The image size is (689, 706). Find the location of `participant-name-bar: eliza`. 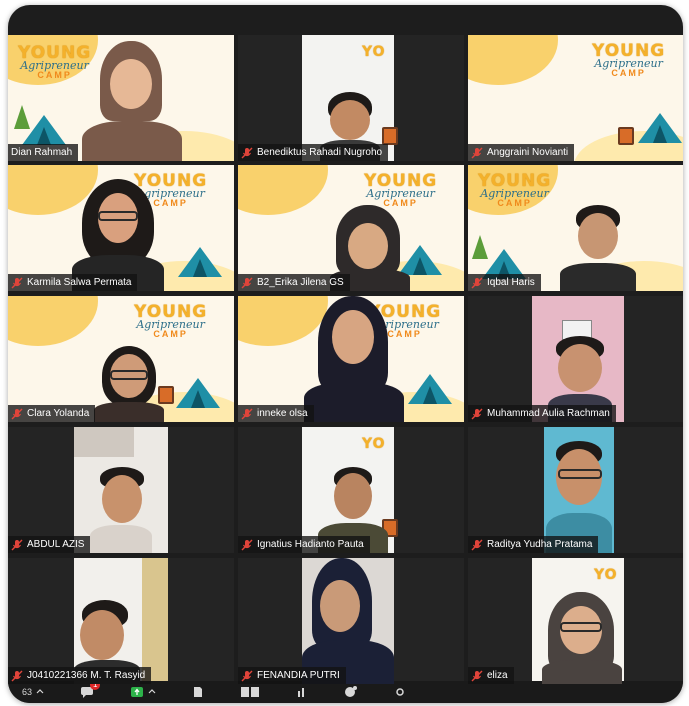

participant-name-bar: eliza is located at coordinates (491, 675).